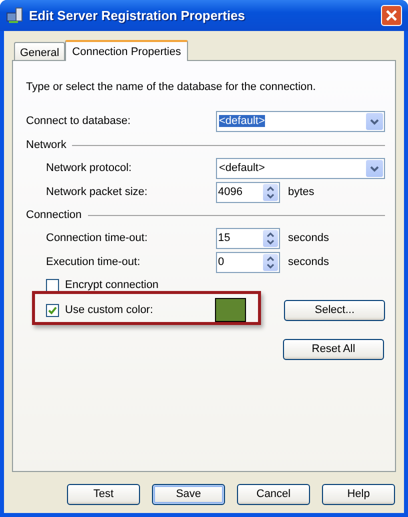  What do you see at coordinates (97, 192) in the screenshot?
I see `field-label: Network packet size:` at bounding box center [97, 192].